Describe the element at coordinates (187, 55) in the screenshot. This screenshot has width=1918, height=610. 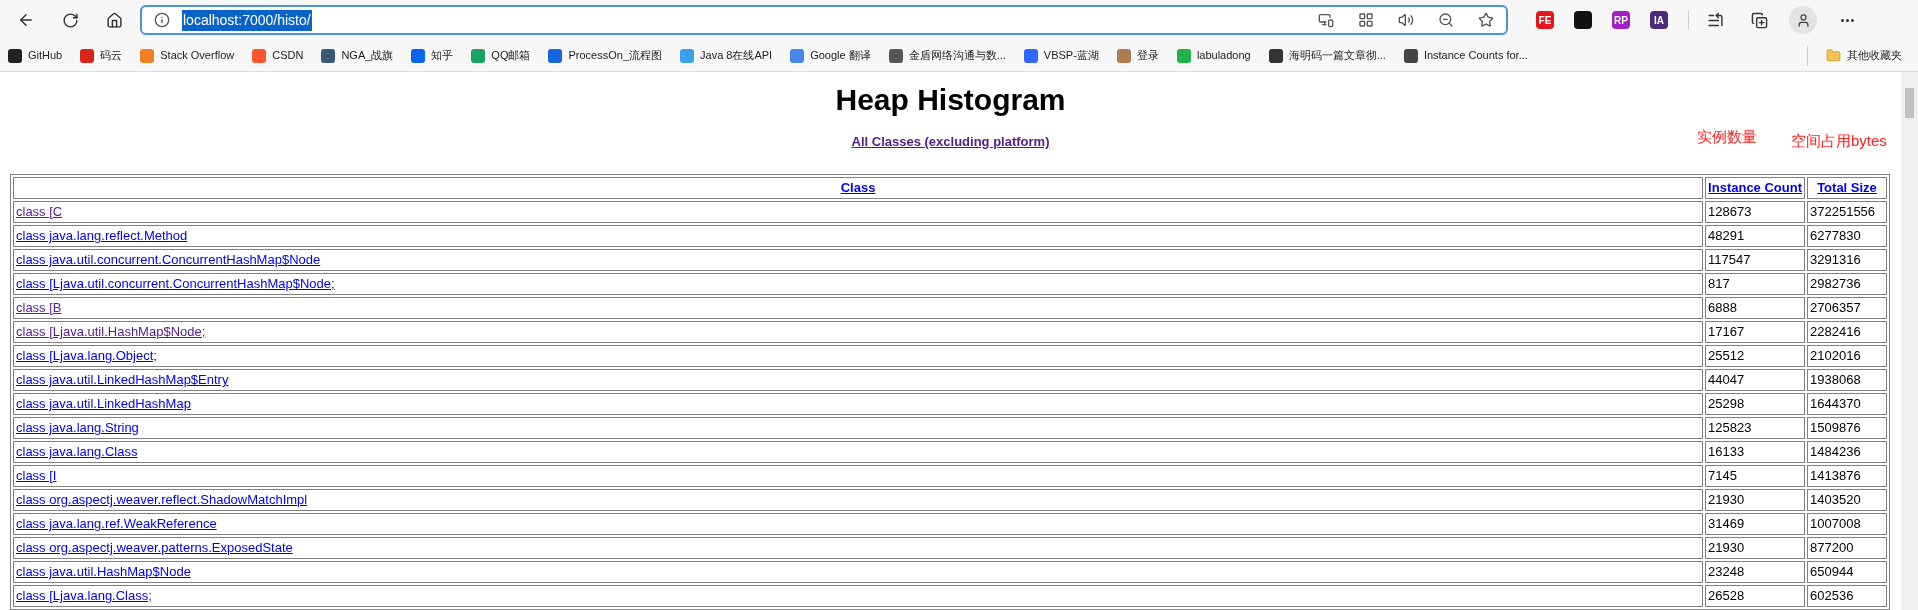
I see `bookmark-item: Stack Overflow` at that location.